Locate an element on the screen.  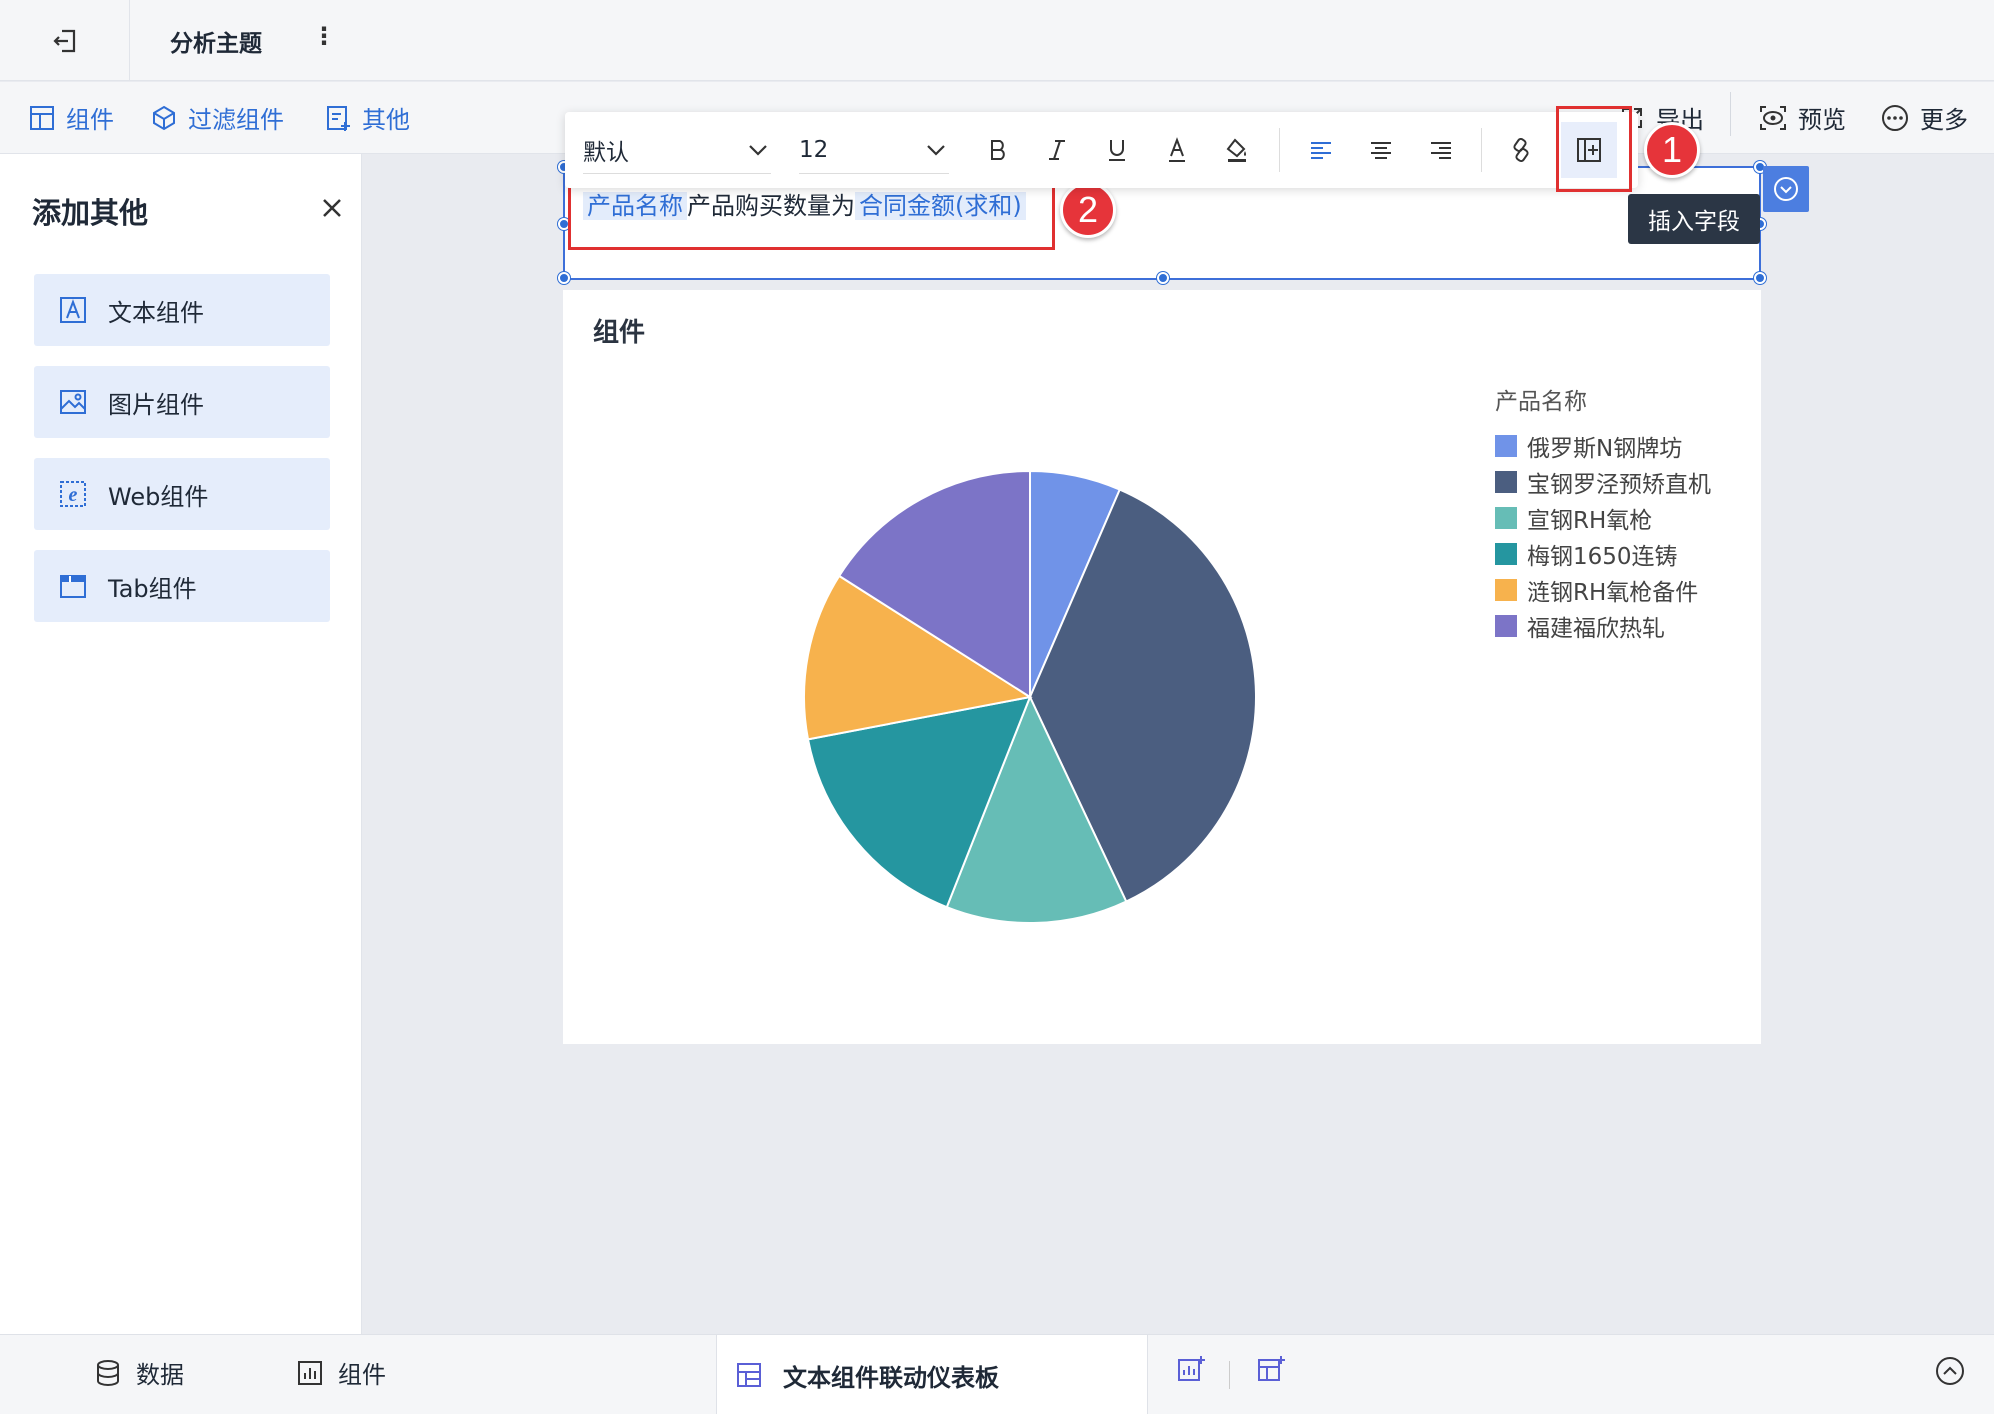
bold-icon is located at coordinates (998, 150).